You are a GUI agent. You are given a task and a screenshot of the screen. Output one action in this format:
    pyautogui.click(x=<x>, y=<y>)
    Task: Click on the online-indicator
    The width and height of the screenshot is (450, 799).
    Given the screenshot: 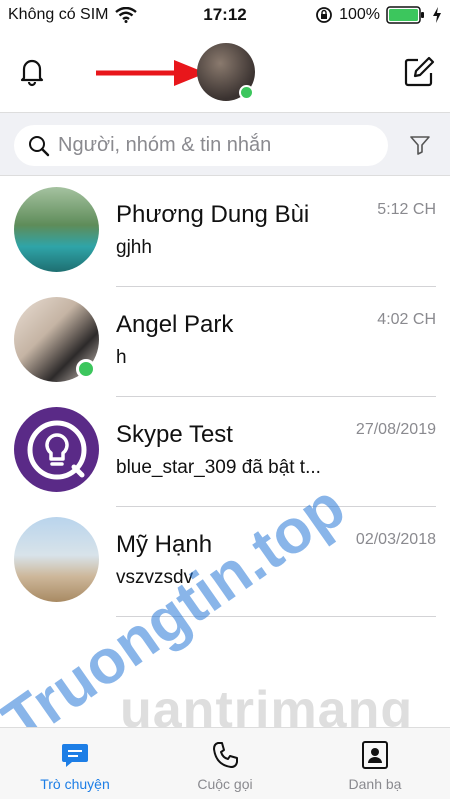 What is the action you would take?
    pyautogui.click(x=86, y=369)
    